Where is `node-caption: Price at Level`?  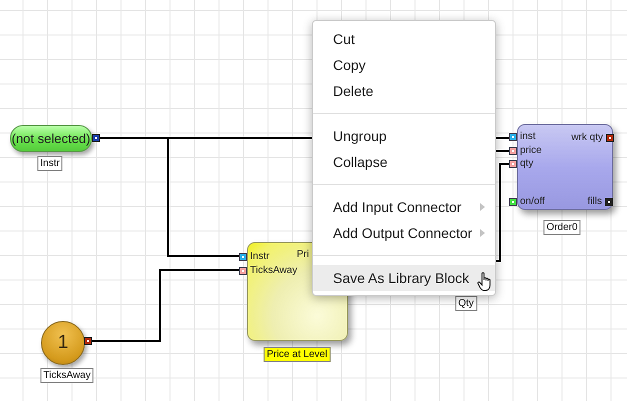
node-caption: Price at Level is located at coordinates (297, 354).